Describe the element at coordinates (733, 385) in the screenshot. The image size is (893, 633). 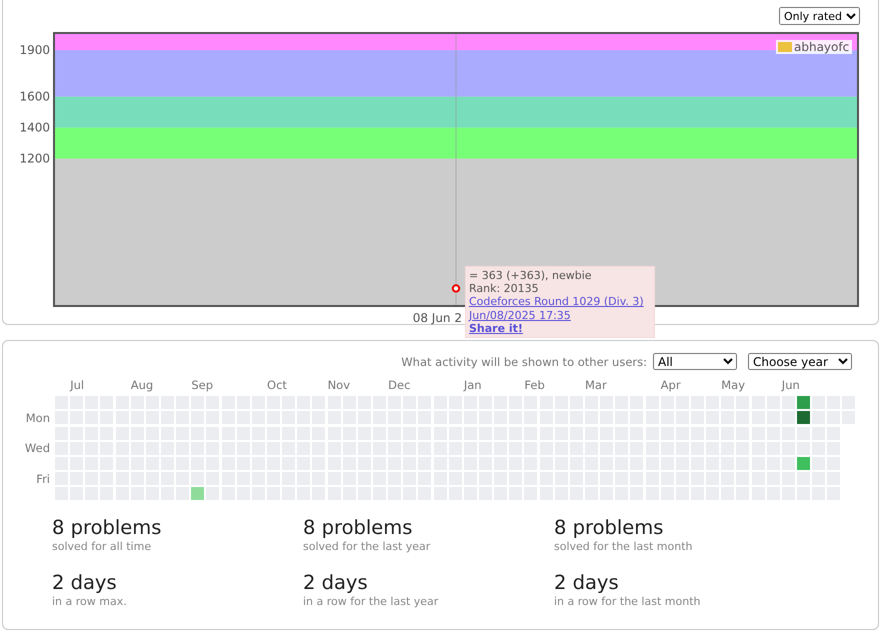
I see `month-label: May` at that location.